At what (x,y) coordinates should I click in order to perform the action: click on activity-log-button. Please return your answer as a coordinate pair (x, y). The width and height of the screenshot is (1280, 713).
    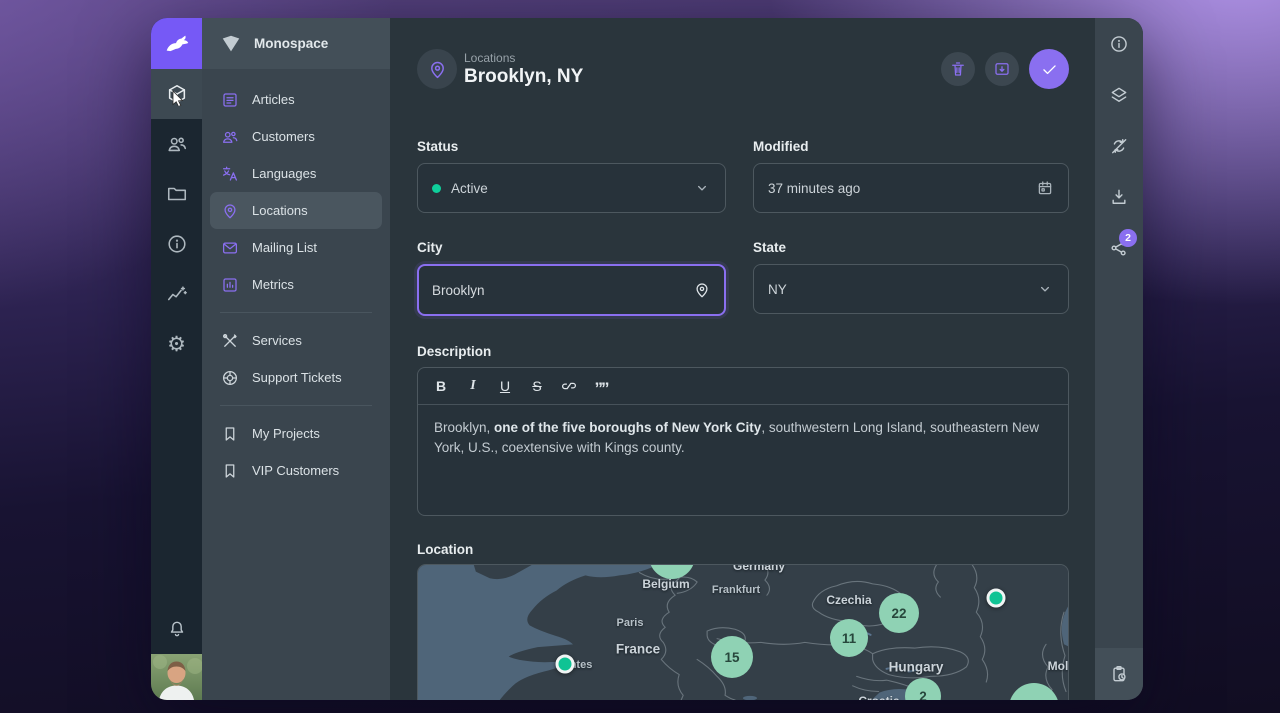
    Looking at the image, I should click on (1119, 674).